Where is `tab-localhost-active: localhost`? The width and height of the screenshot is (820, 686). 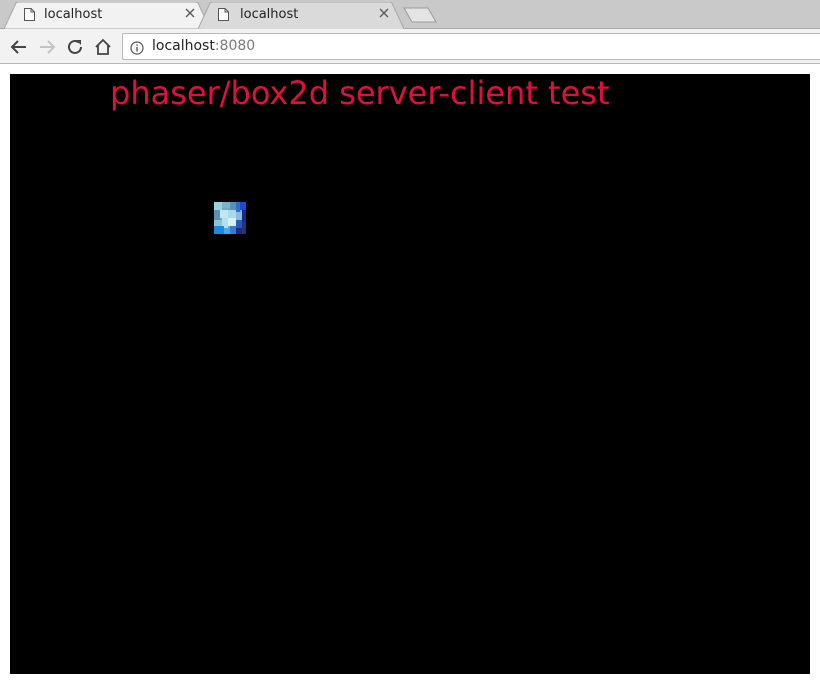 tab-localhost-active: localhost is located at coordinates (107, 15).